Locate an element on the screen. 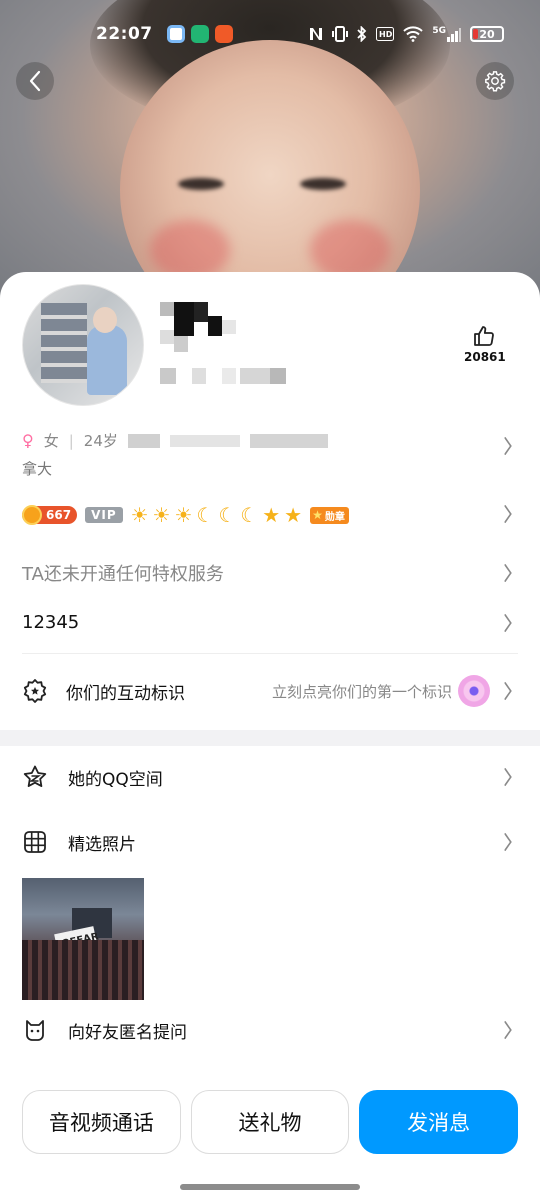 The width and height of the screenshot is (540, 1200). back-button is located at coordinates (35, 81).